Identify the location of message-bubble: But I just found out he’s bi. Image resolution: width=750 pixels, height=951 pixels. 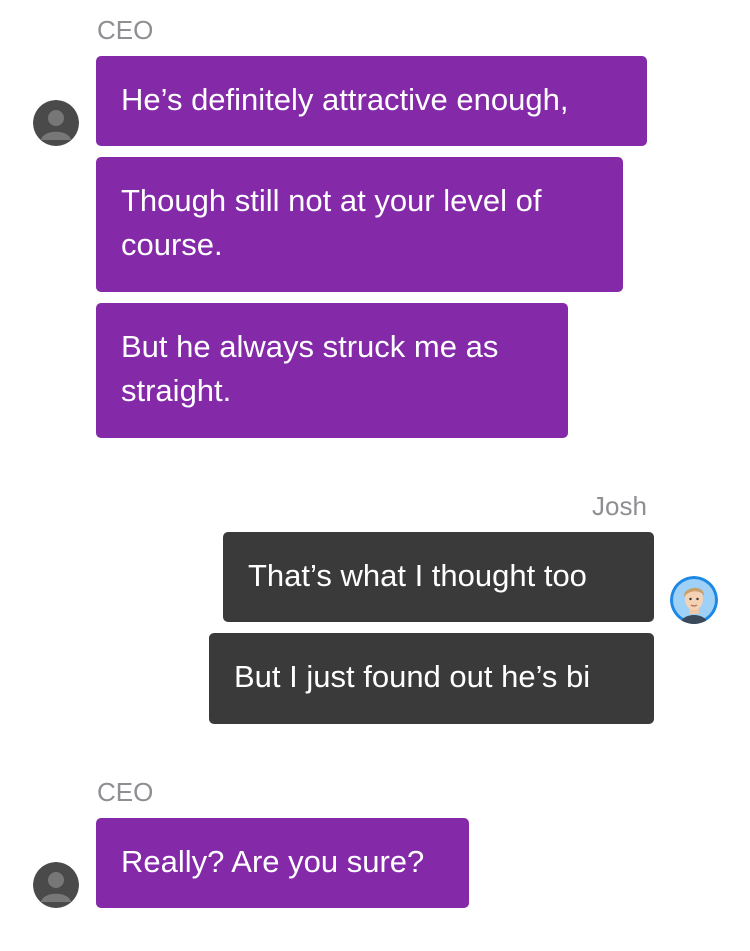
(431, 678).